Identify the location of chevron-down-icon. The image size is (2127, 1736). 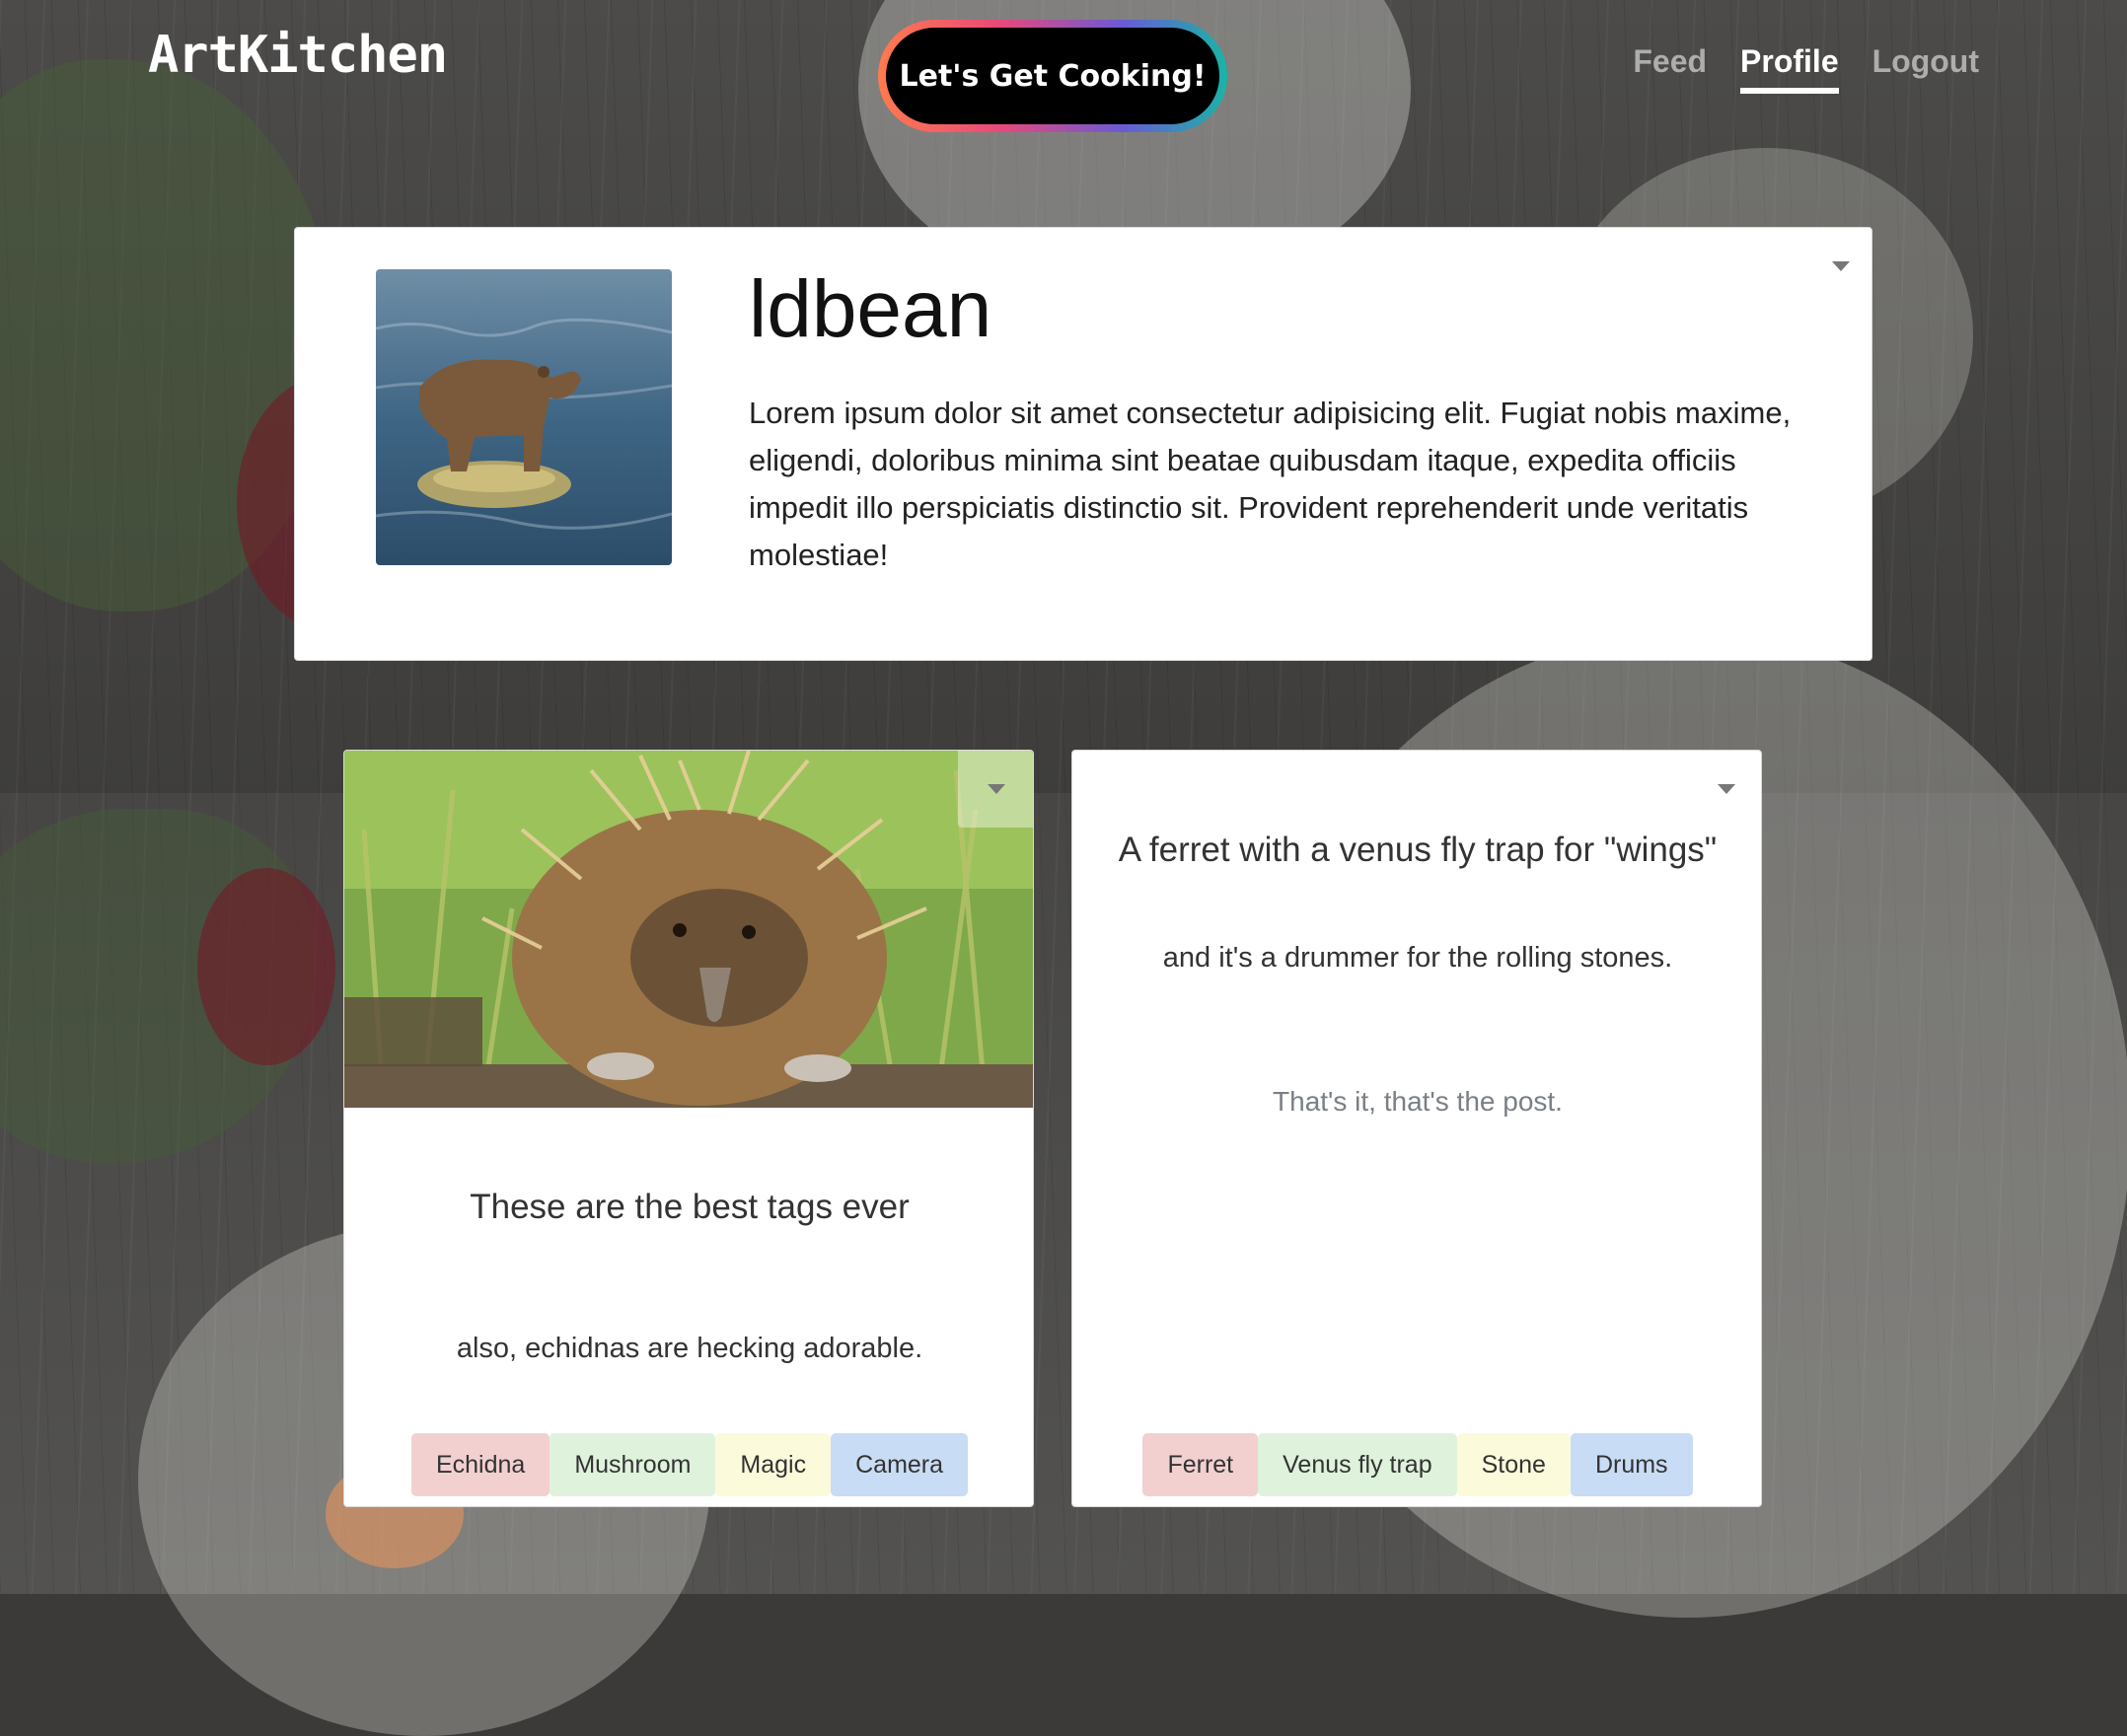
(996, 789).